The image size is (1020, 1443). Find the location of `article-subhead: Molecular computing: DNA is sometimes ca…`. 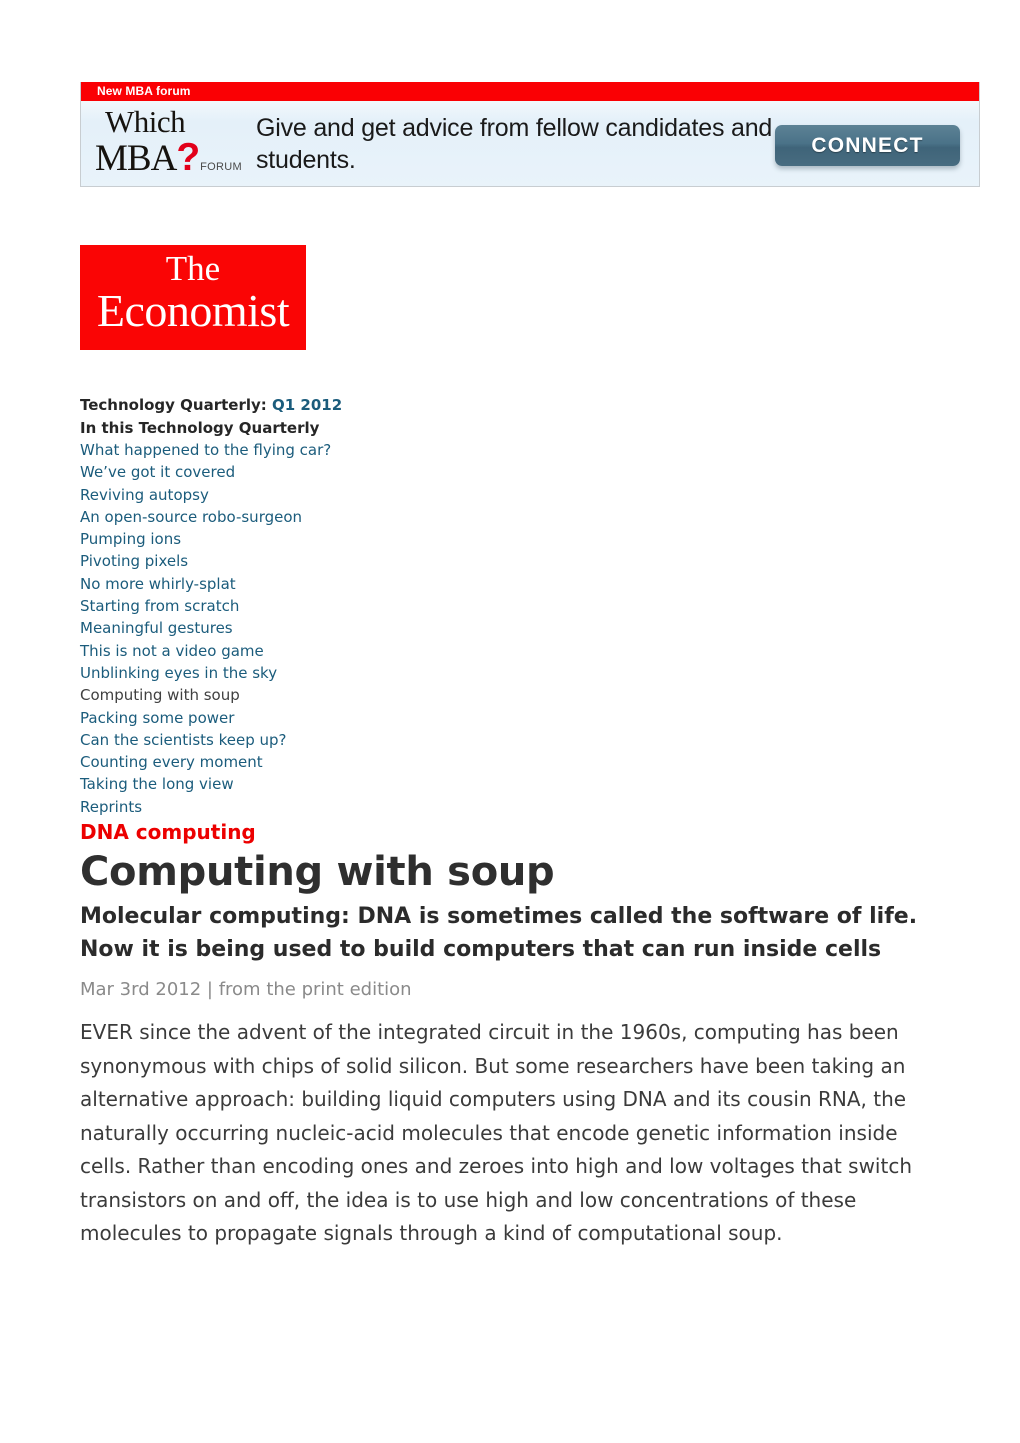

article-subhead: Molecular computing: DNA is sometimes ca… is located at coordinates (499, 933).